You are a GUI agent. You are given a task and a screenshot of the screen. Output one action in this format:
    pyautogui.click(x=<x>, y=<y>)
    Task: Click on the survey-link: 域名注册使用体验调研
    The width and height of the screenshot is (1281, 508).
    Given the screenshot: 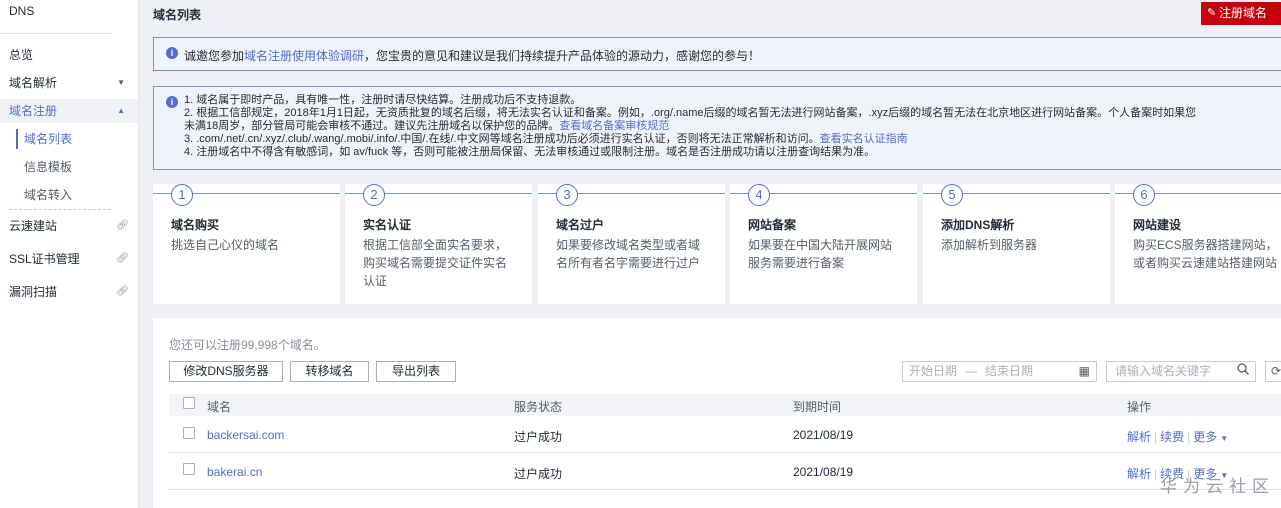 What is the action you would take?
    pyautogui.click(x=304, y=56)
    